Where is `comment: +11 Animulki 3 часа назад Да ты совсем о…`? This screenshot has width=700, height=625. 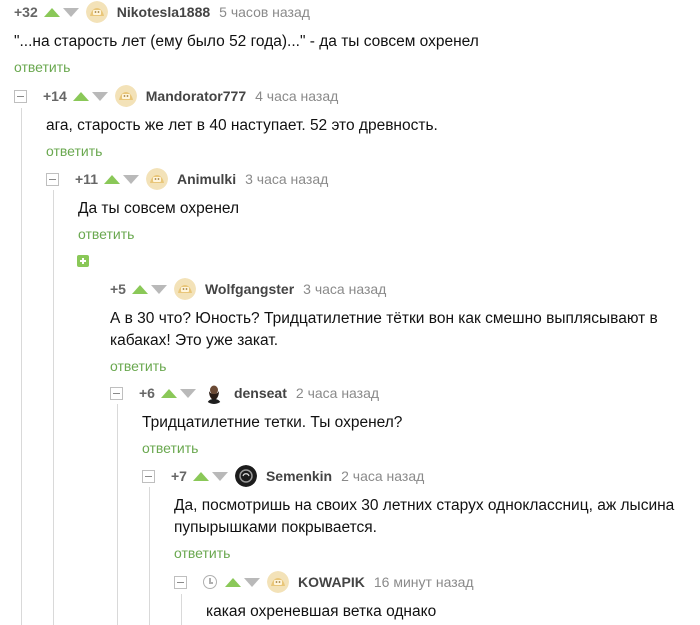 comment: +11 Animulki 3 часа назад Да ты совсем о… is located at coordinates (370, 206).